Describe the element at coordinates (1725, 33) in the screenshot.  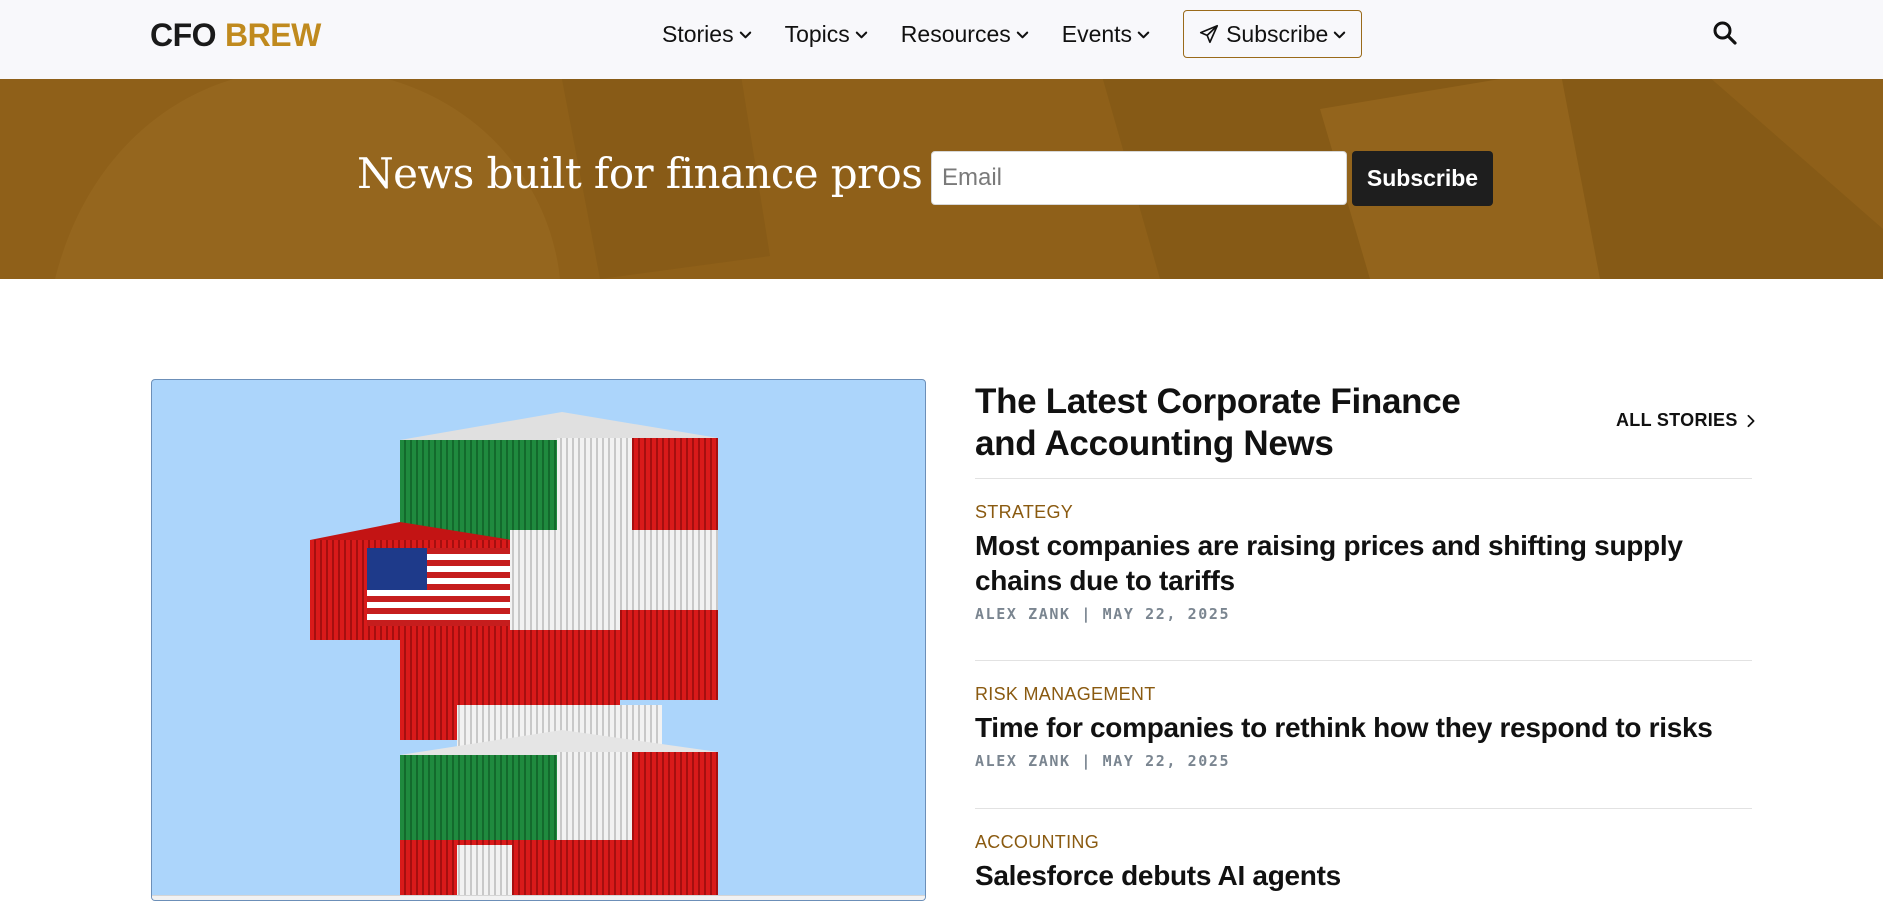
I see `search-icon` at that location.